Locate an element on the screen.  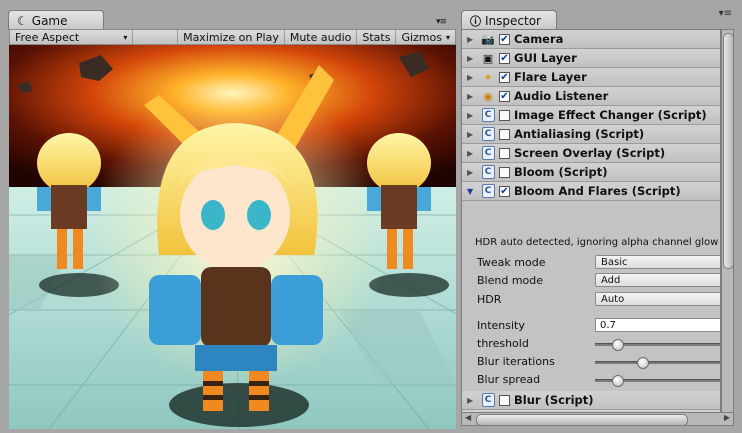
camera-icon: 📷 is located at coordinates (488, 39).